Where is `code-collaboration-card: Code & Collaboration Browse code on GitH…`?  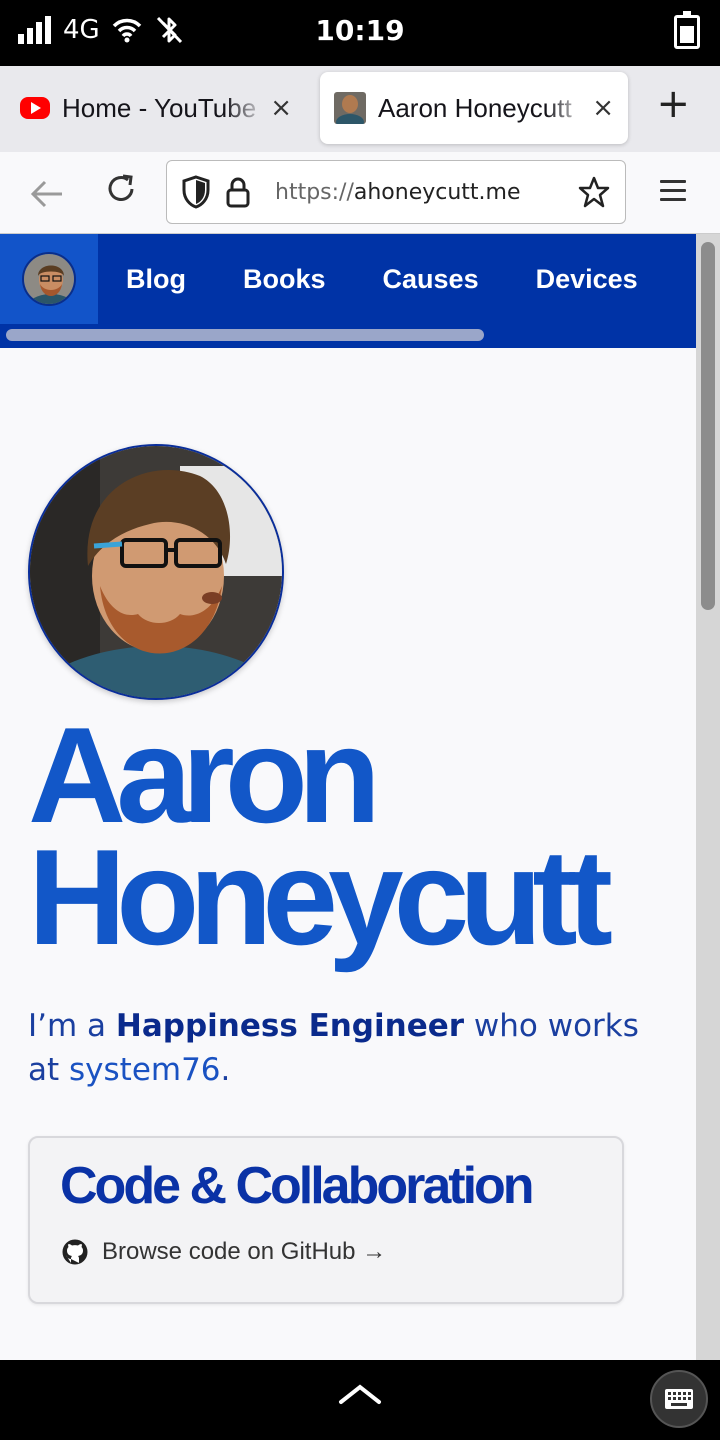
code-collaboration-card: Code & Collaboration Browse code on GitH… is located at coordinates (326, 1220).